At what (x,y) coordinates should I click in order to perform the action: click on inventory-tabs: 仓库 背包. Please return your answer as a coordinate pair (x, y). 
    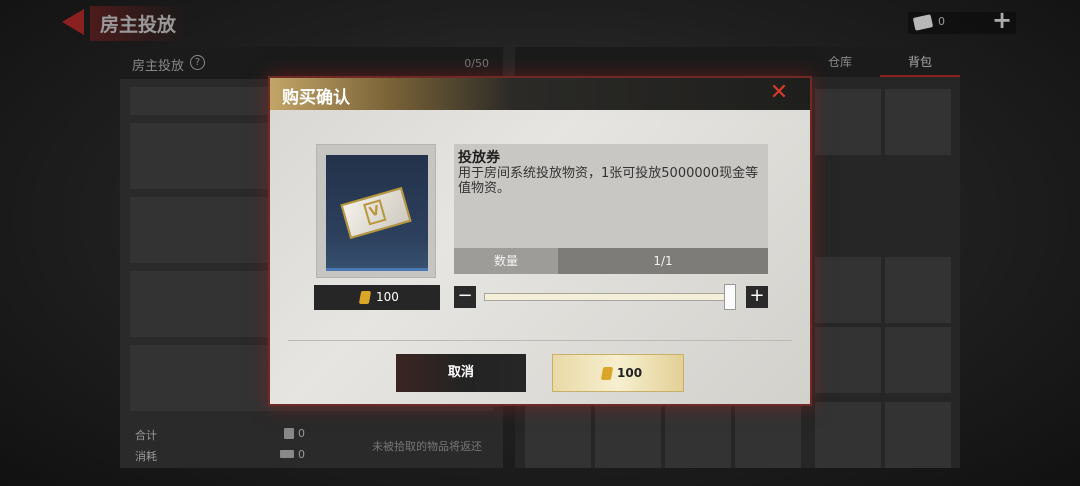
    Looking at the image, I should click on (737, 62).